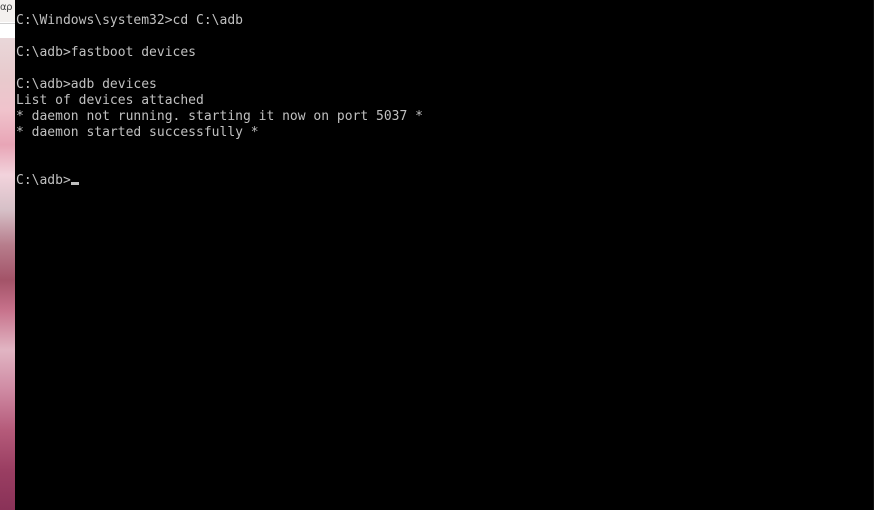 Image resolution: width=874 pixels, height=510 pixels. What do you see at coordinates (7, 255) in the screenshot?
I see `background-window-edge: αρ` at bounding box center [7, 255].